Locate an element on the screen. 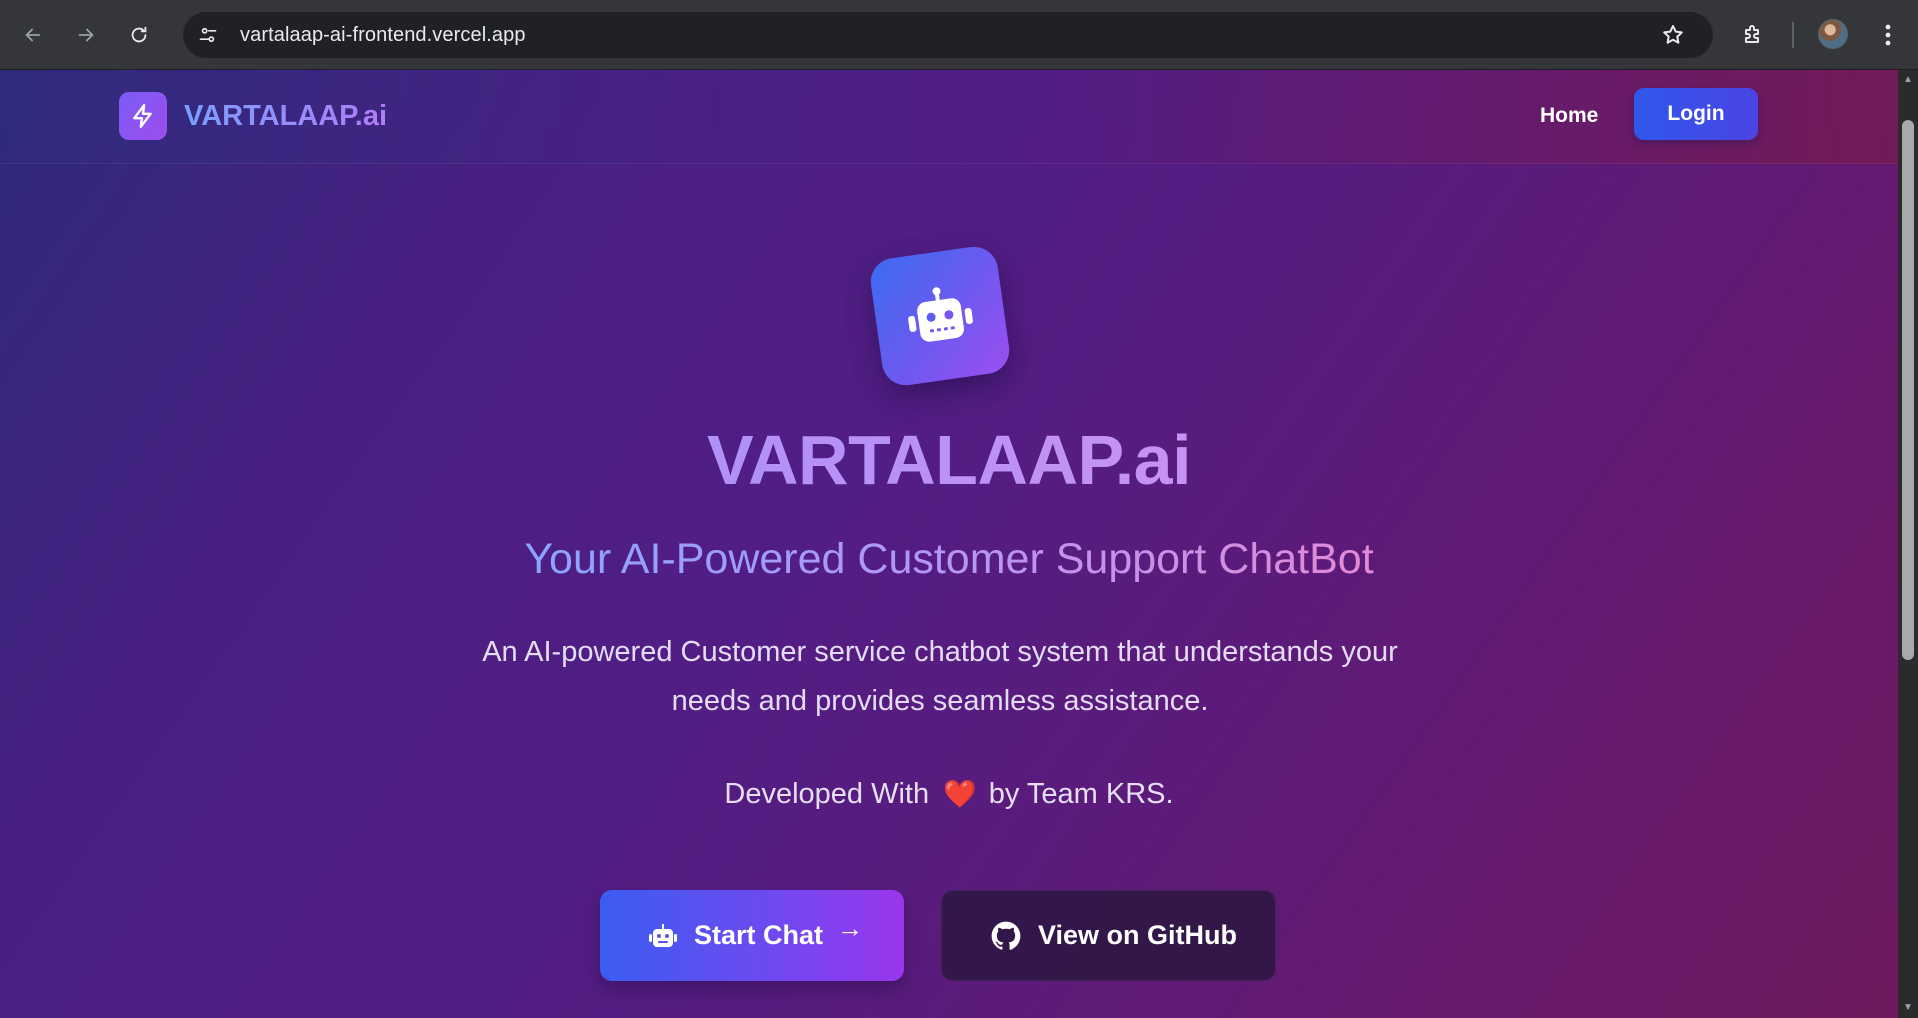  brand-logo: VARTALAAP.ai is located at coordinates (253, 116).